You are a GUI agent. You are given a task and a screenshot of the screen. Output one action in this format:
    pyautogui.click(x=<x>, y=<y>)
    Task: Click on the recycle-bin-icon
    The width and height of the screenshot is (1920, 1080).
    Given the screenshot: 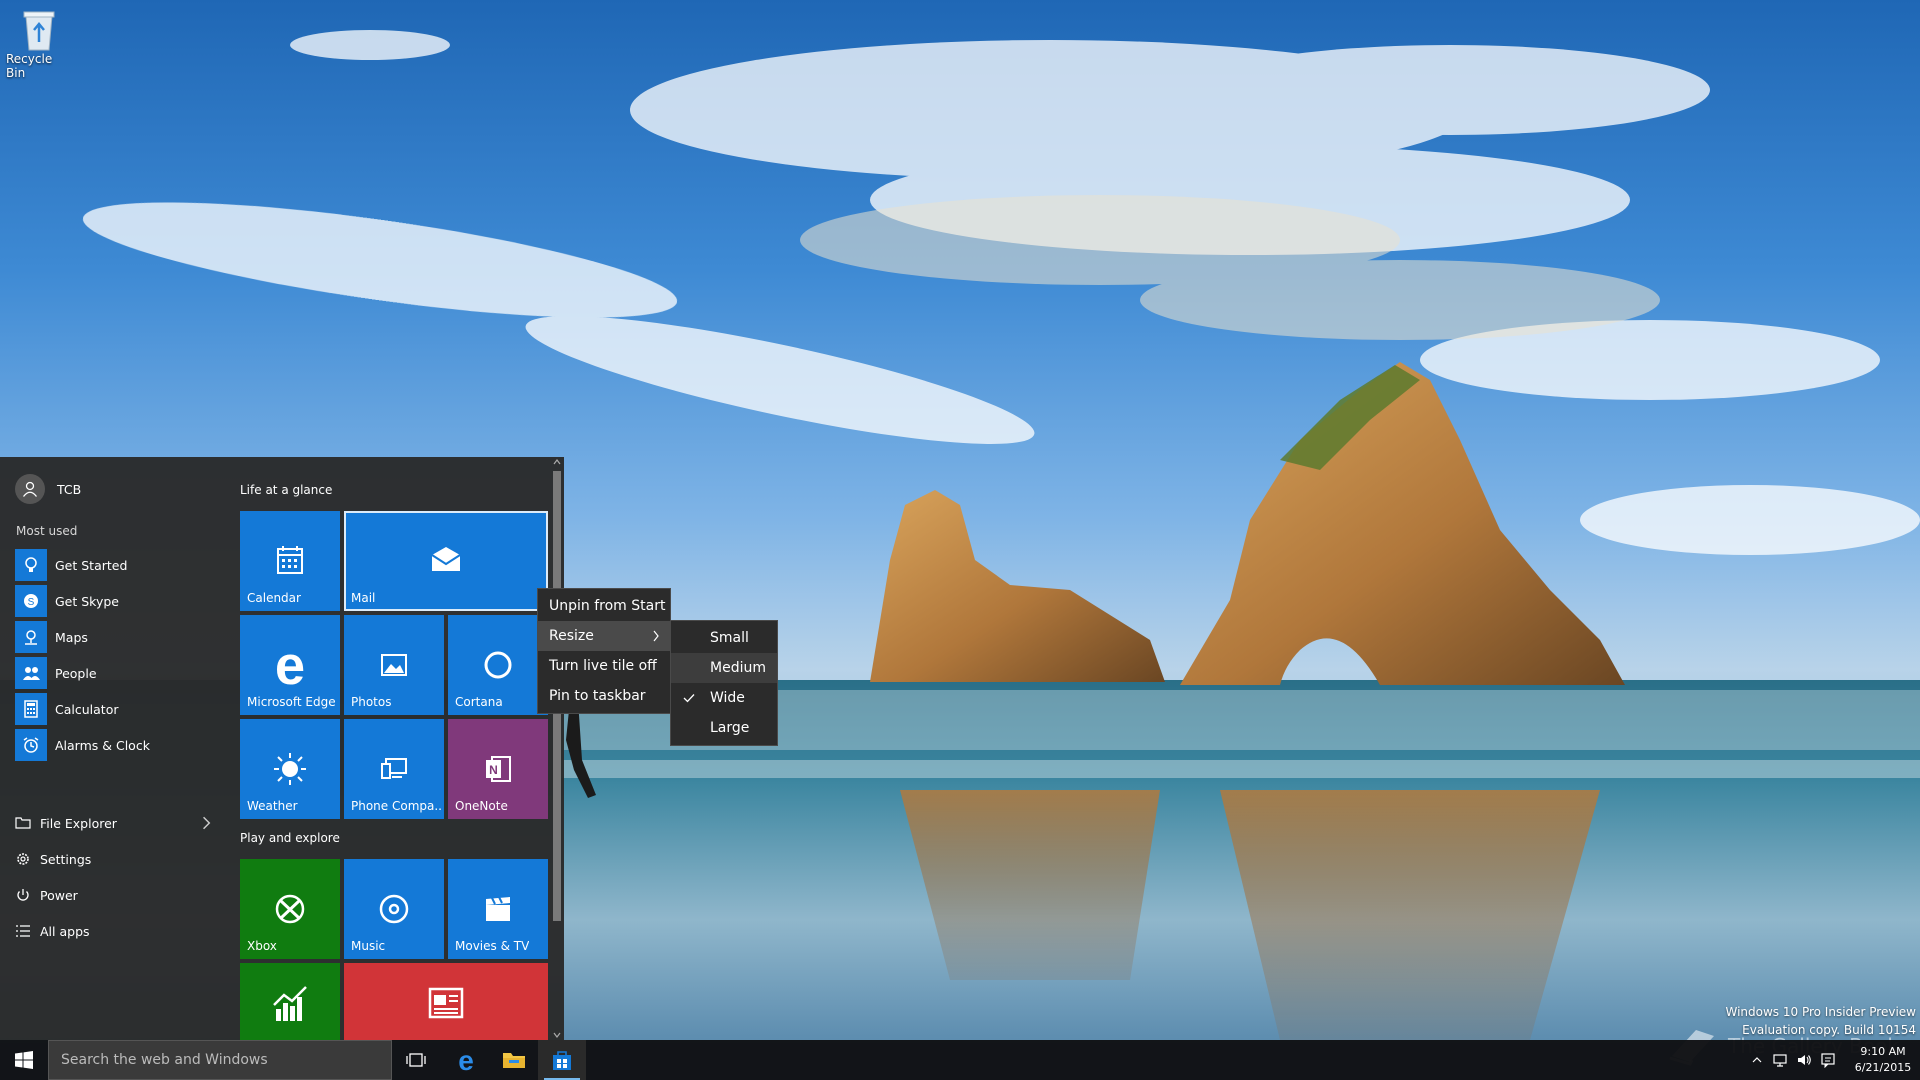 What is the action you would take?
    pyautogui.click(x=39, y=31)
    